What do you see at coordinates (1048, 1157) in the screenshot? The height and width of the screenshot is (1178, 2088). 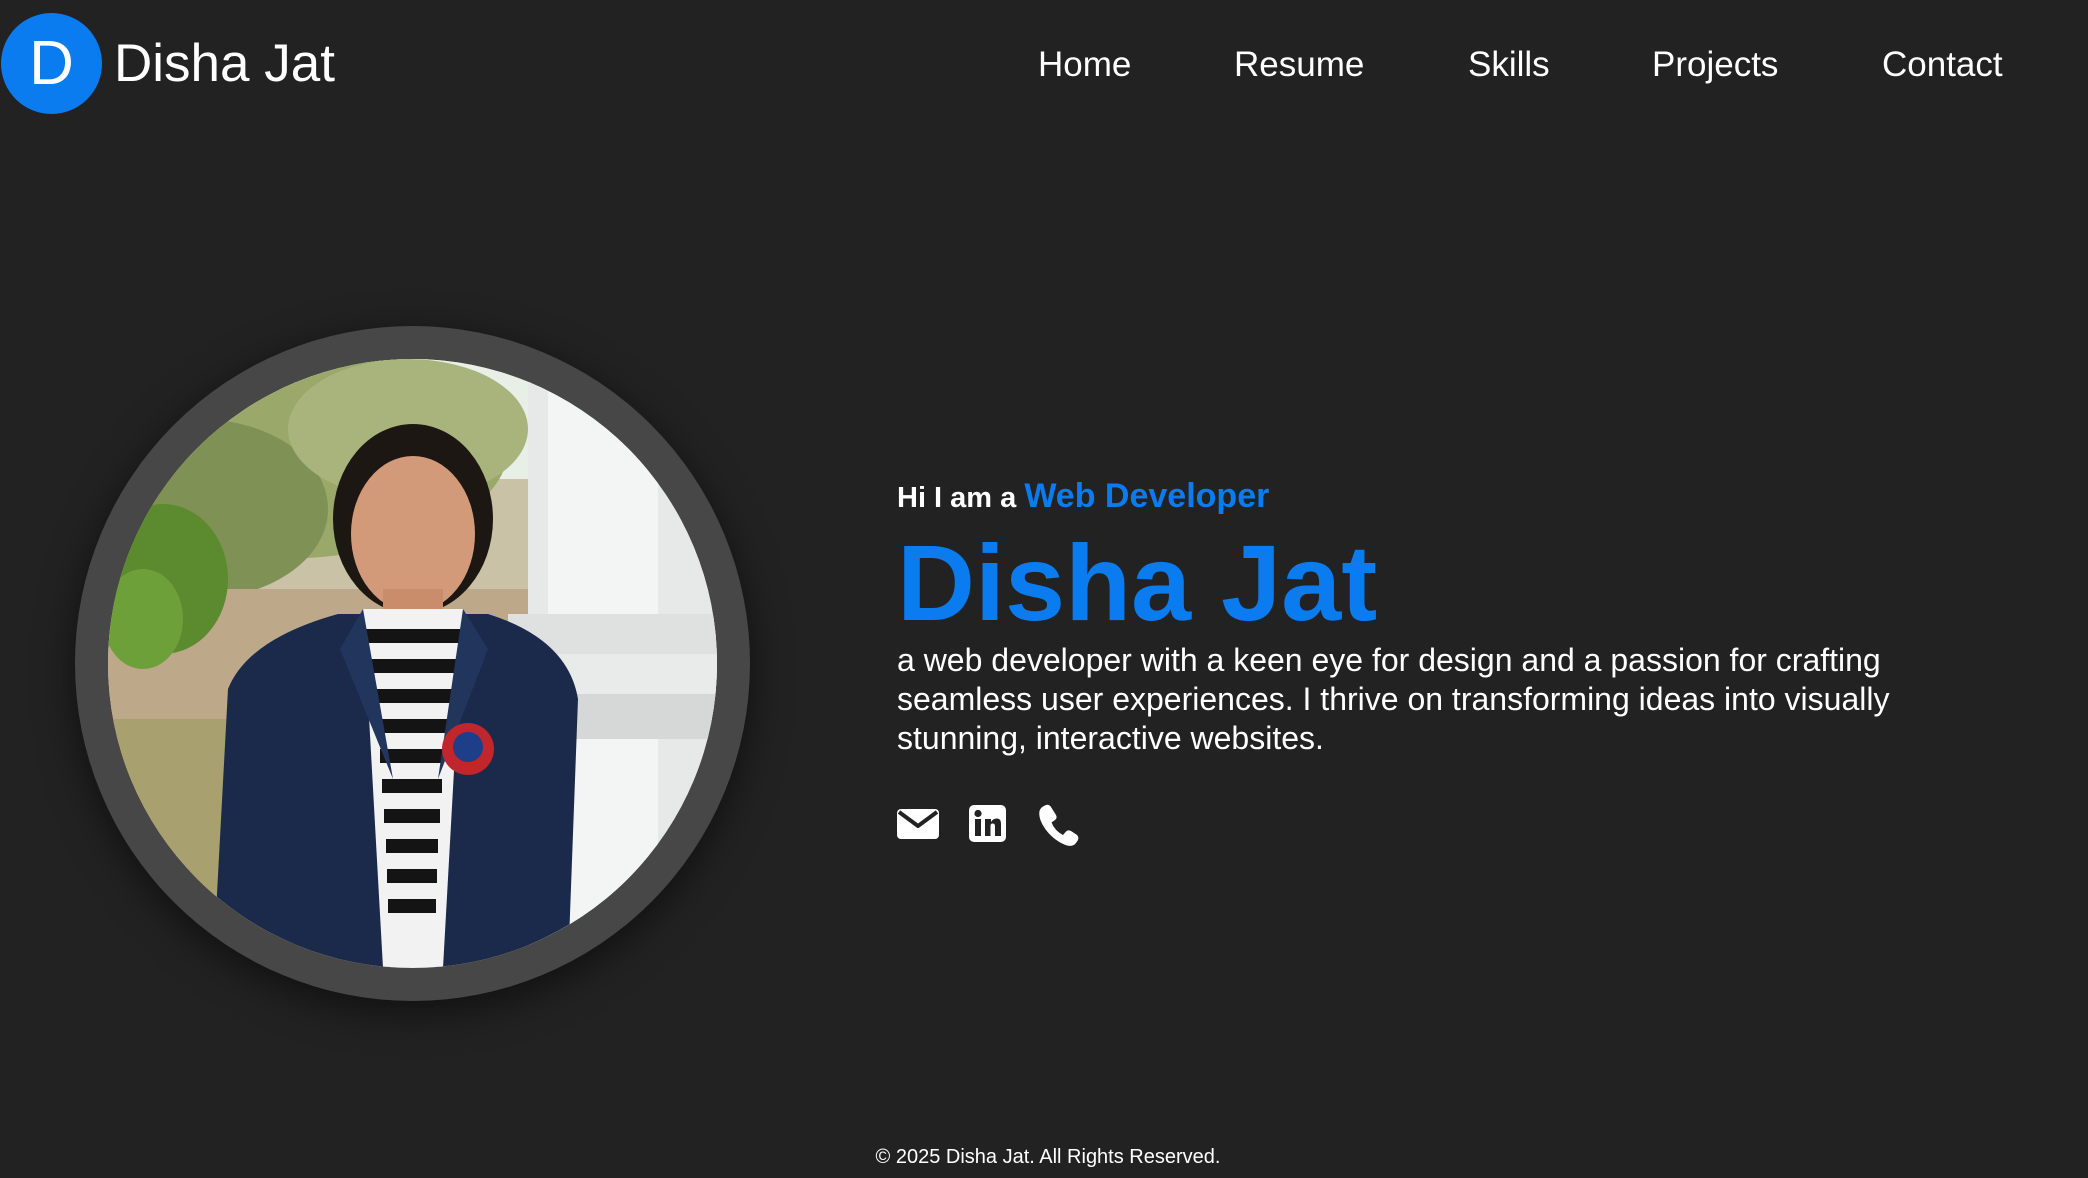 I see `footer-copyright: © 2025 Disha Jat. All Rights Reserved.` at bounding box center [1048, 1157].